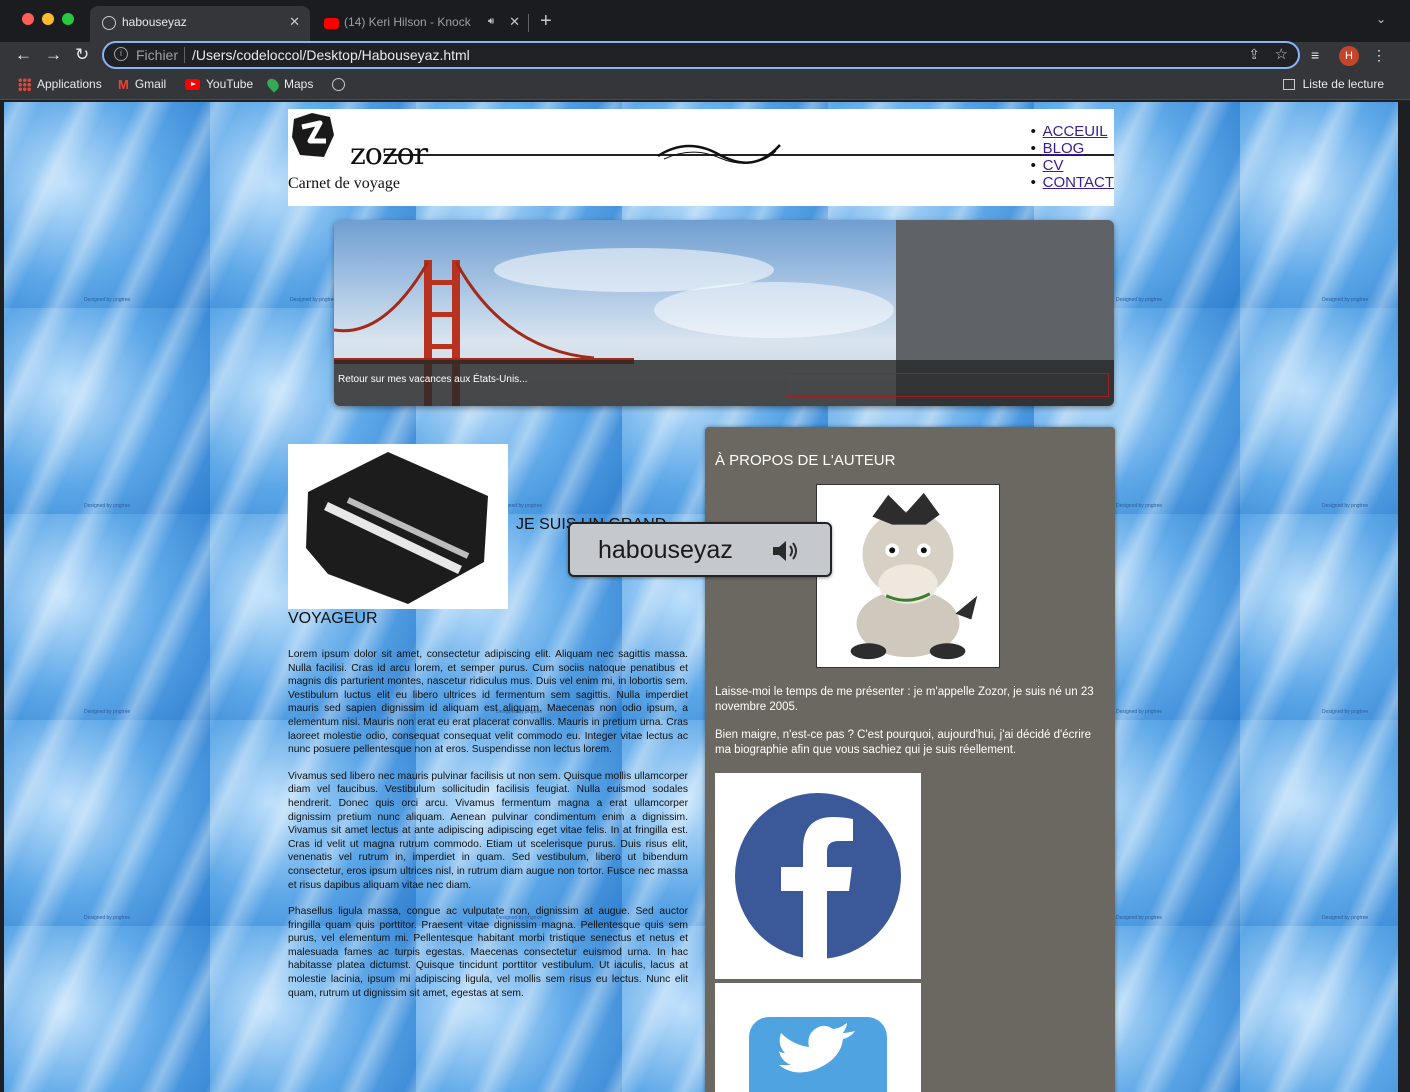 The width and height of the screenshot is (1410, 1092). What do you see at coordinates (818, 1037) in the screenshot?
I see `twitter-icon` at bounding box center [818, 1037].